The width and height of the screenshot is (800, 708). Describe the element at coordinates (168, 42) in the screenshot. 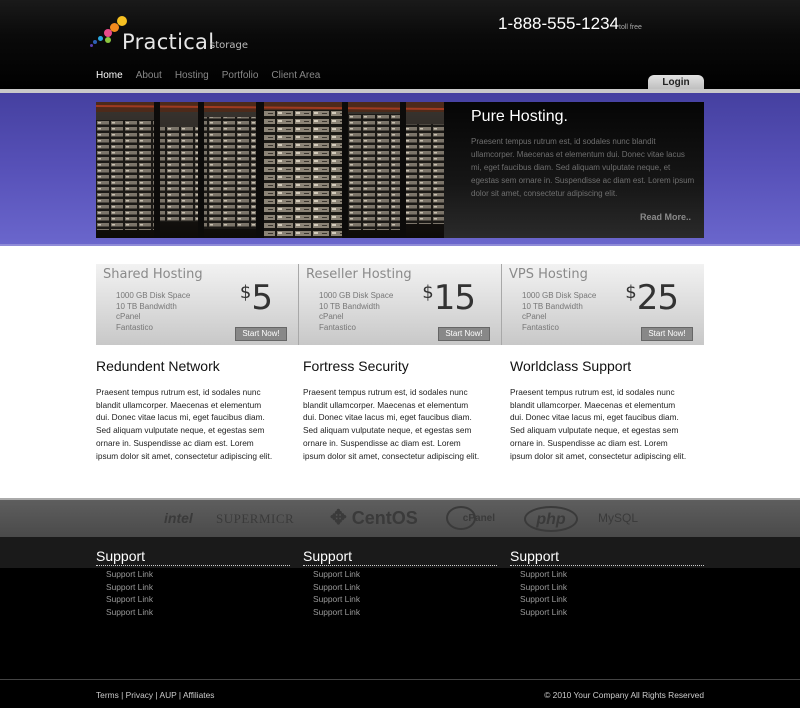

I see `logo-wordmark: Practical` at that location.